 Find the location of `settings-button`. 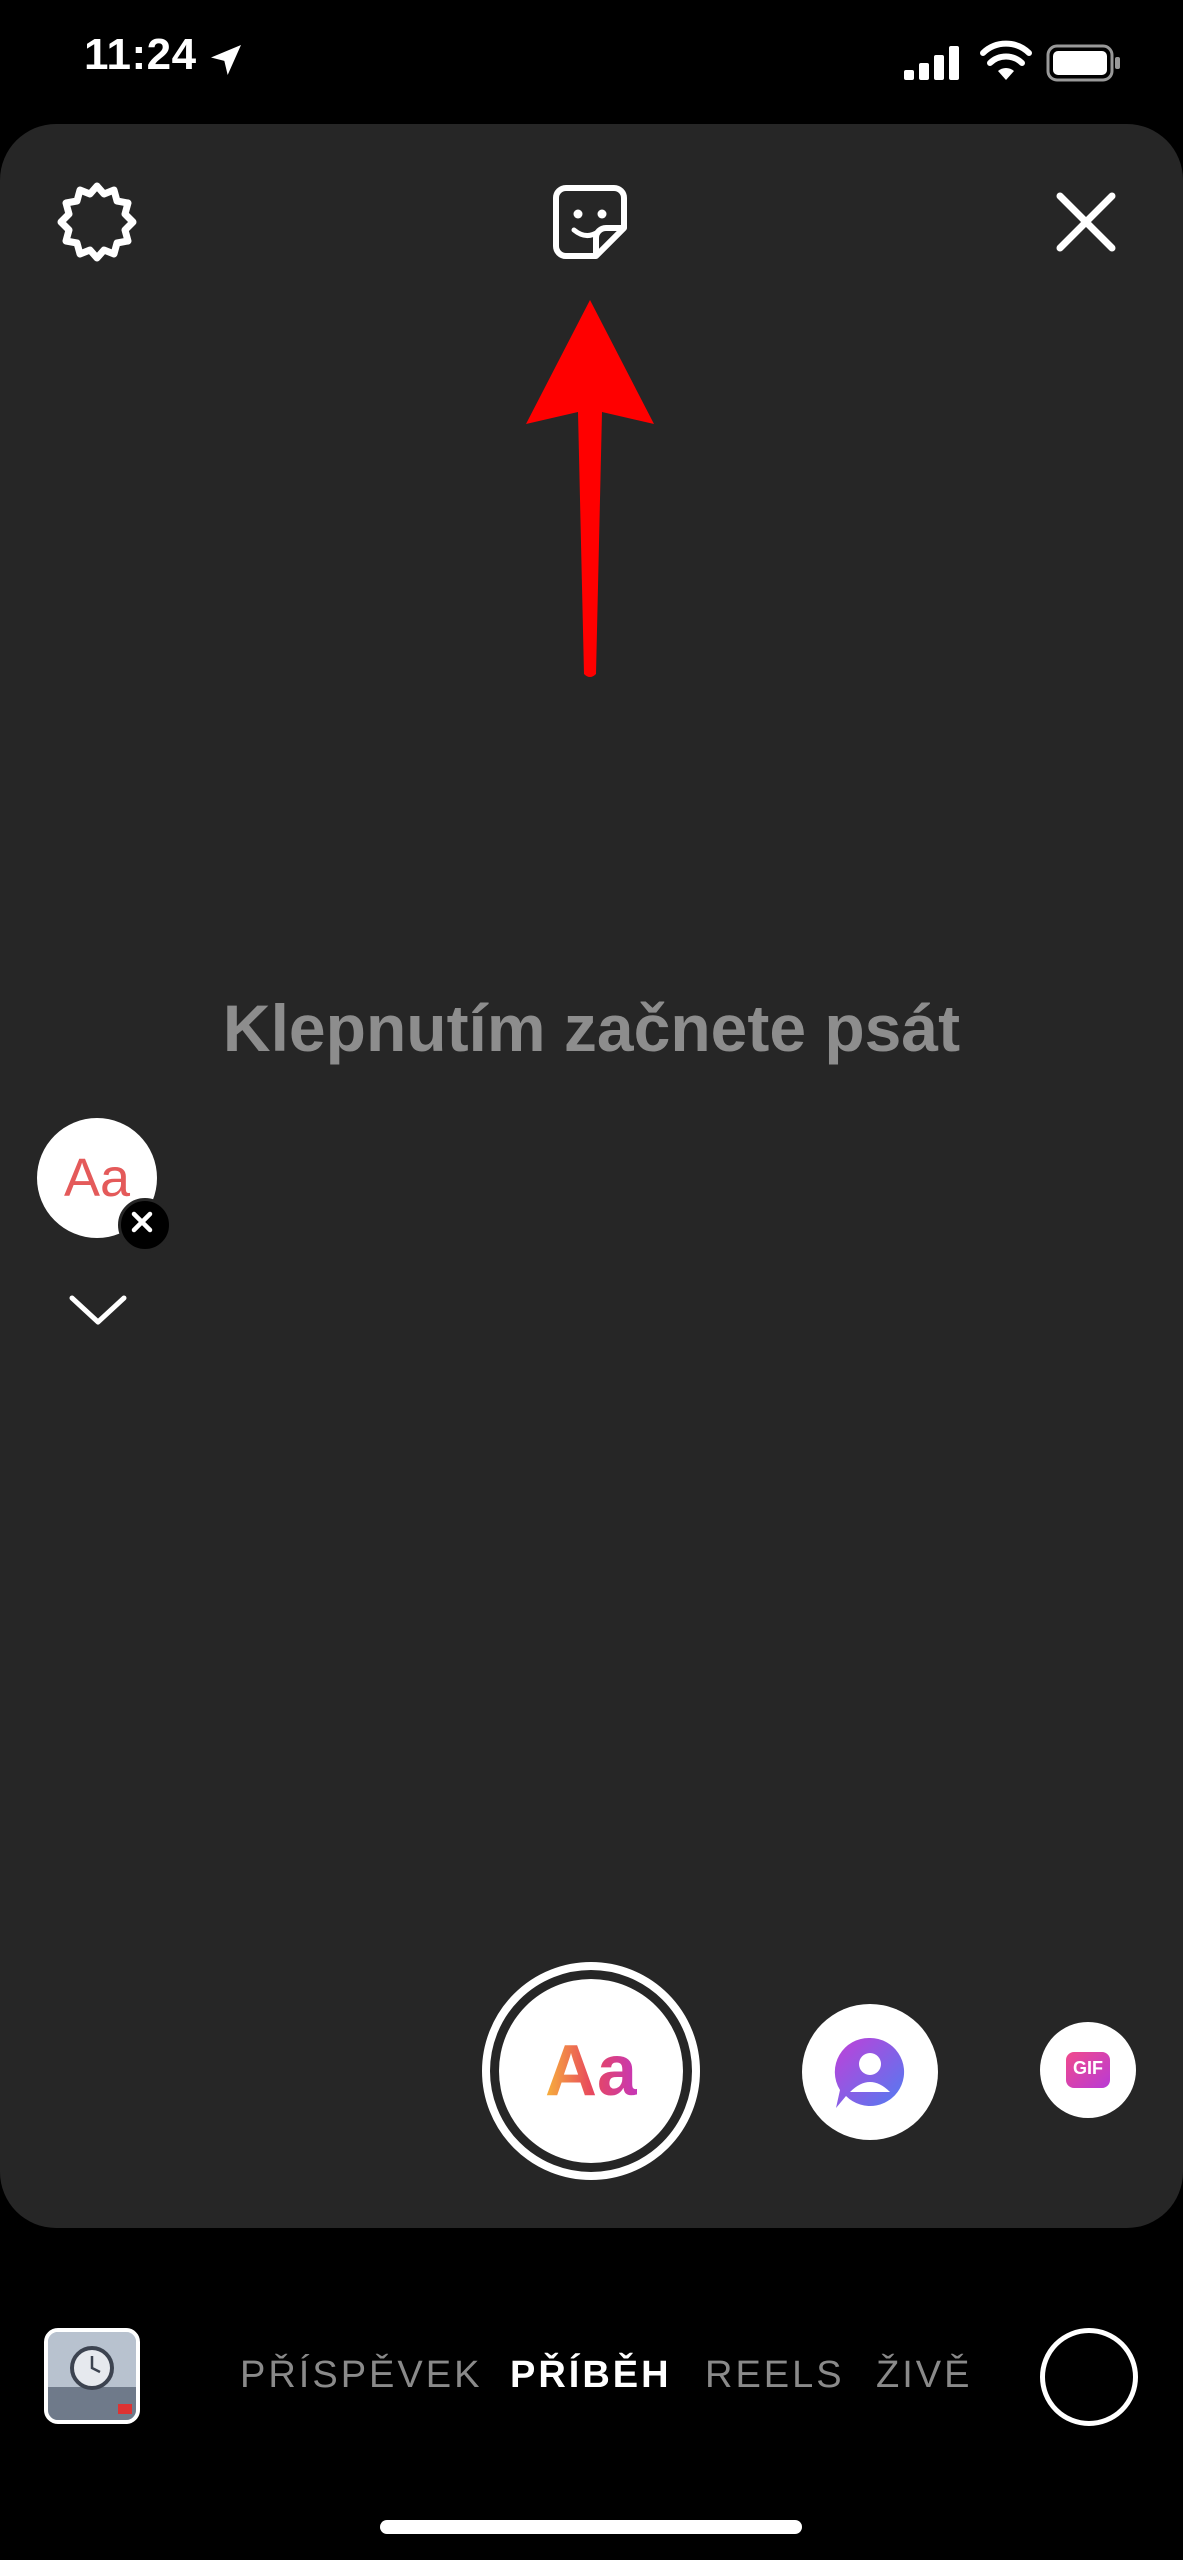

settings-button is located at coordinates (97, 222).